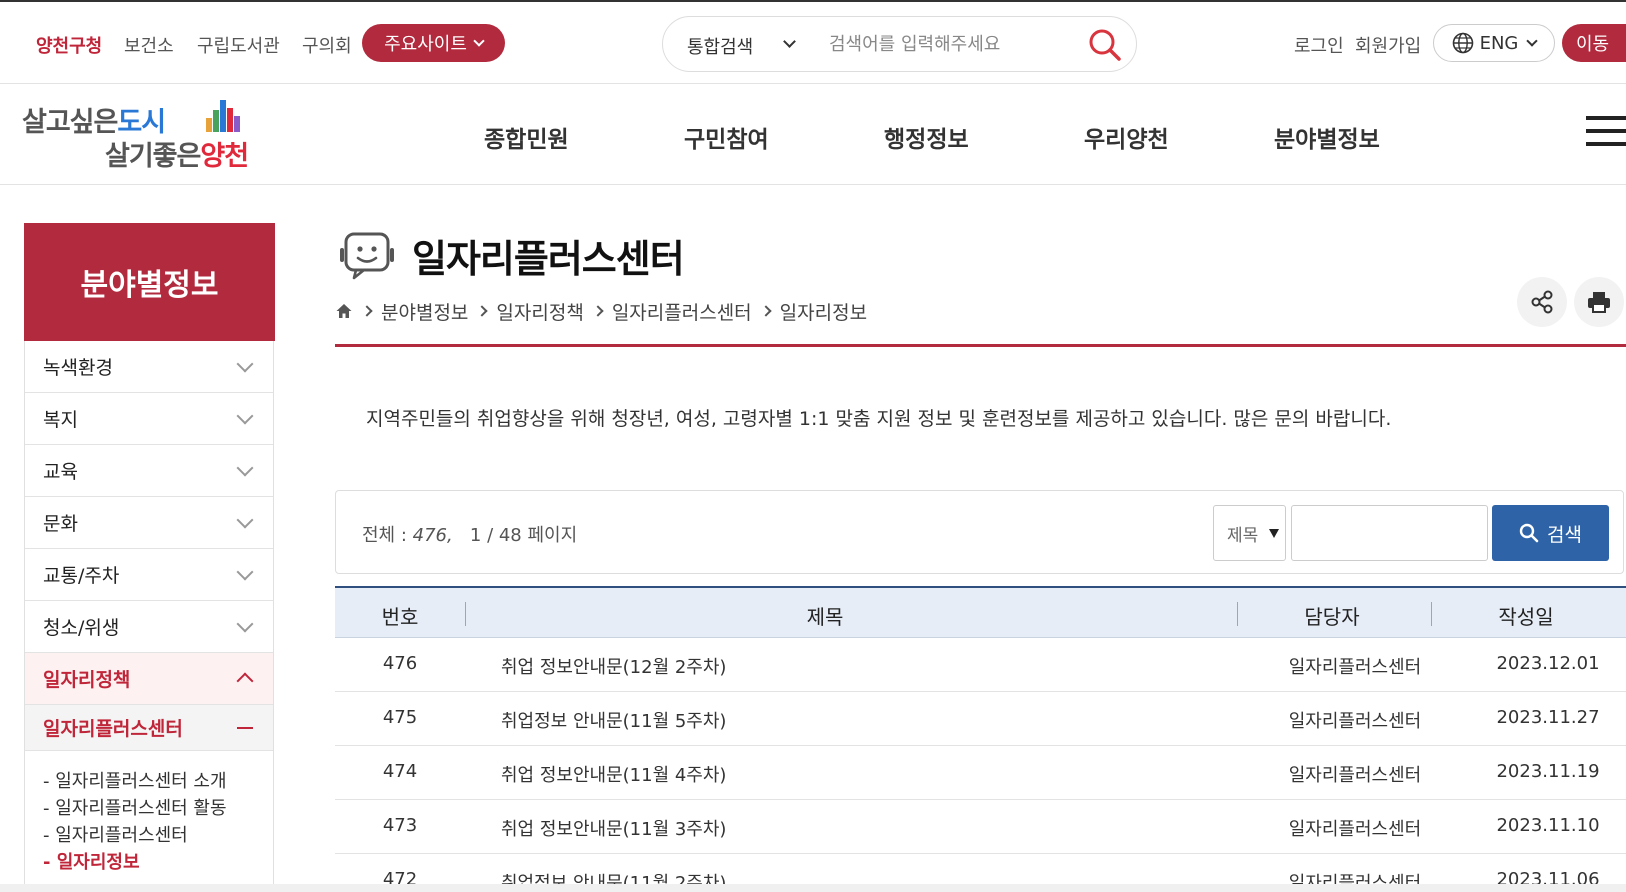 The image size is (1626, 892). Describe the element at coordinates (1389, 533) in the screenshot. I see `board-keyword-input` at that location.